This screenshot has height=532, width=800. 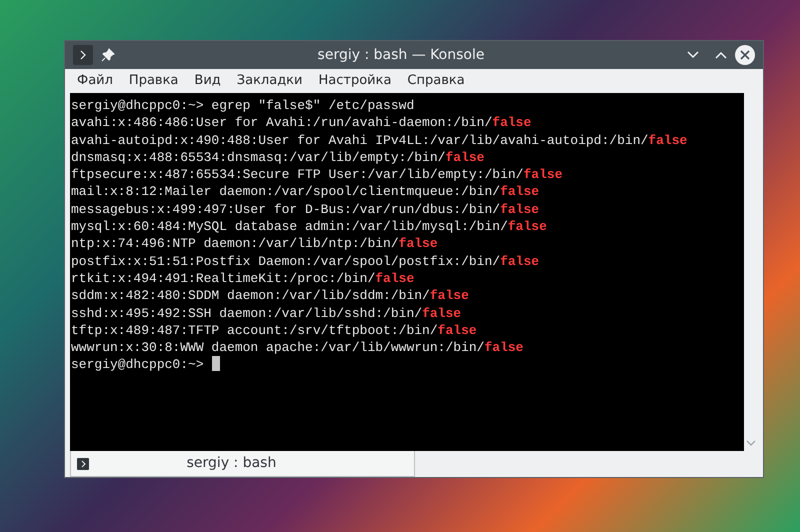 What do you see at coordinates (355, 81) in the screenshot?
I see `menu-item: Настройка` at bounding box center [355, 81].